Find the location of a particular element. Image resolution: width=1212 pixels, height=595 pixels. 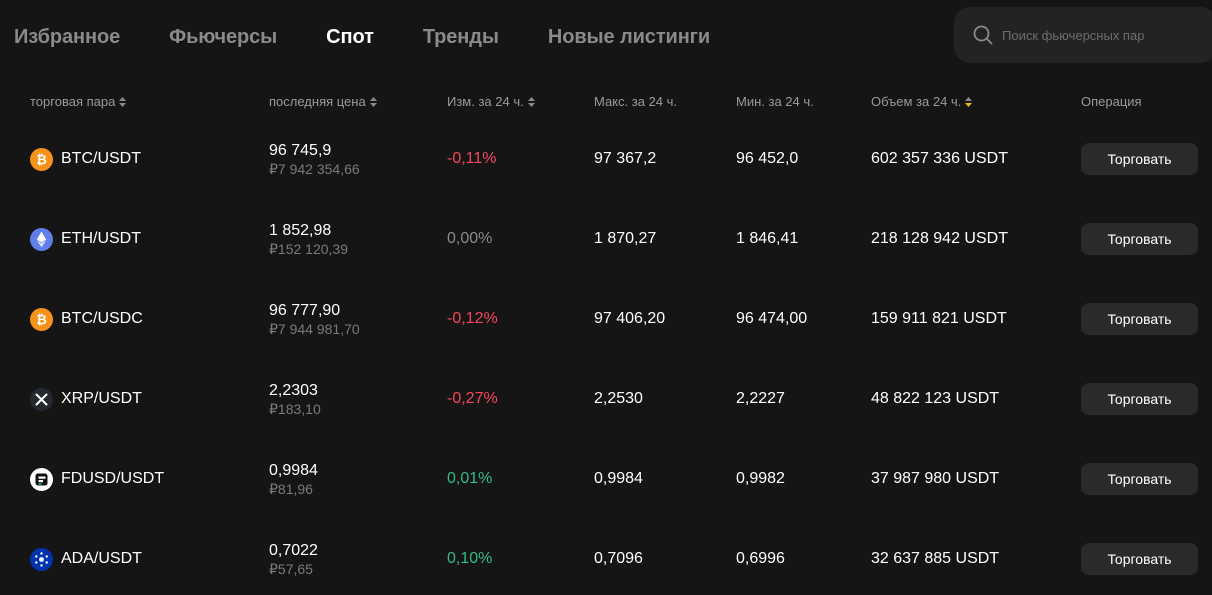

header-pair: торговая пара is located at coordinates (78, 101).